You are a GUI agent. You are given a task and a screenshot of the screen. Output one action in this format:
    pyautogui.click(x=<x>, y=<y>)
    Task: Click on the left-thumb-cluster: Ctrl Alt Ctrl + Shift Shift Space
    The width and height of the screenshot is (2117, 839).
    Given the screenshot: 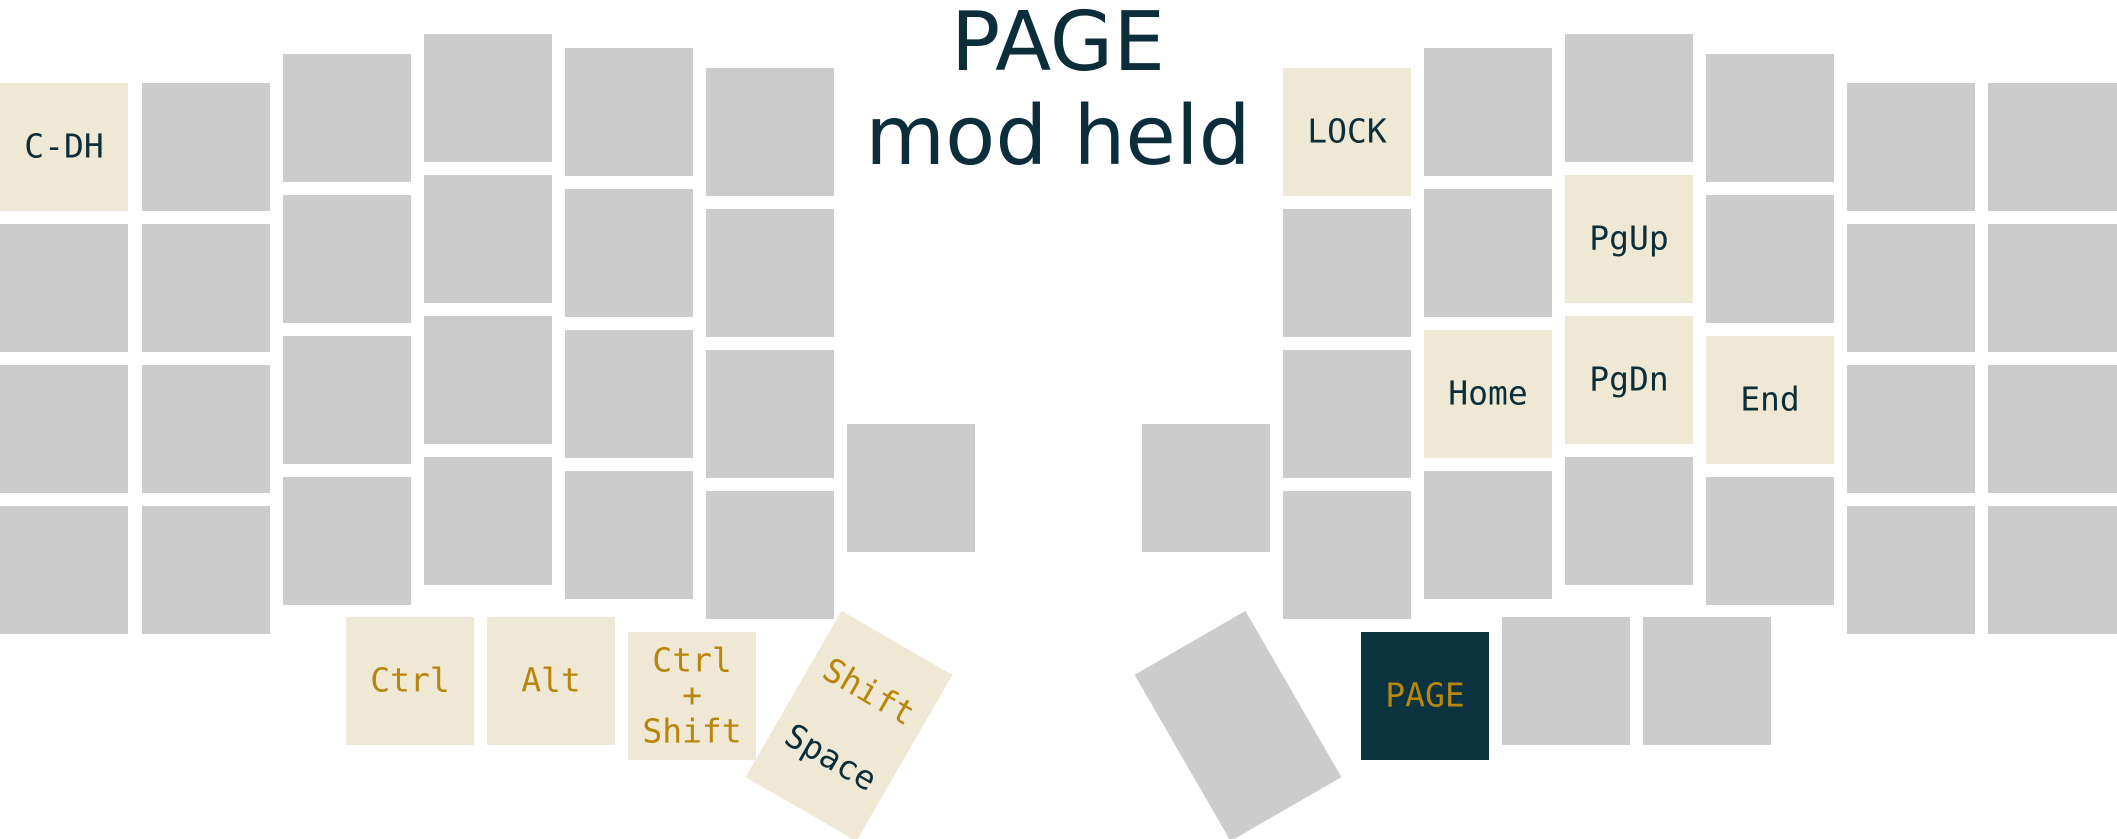 What is the action you would take?
    pyautogui.click(x=649, y=724)
    